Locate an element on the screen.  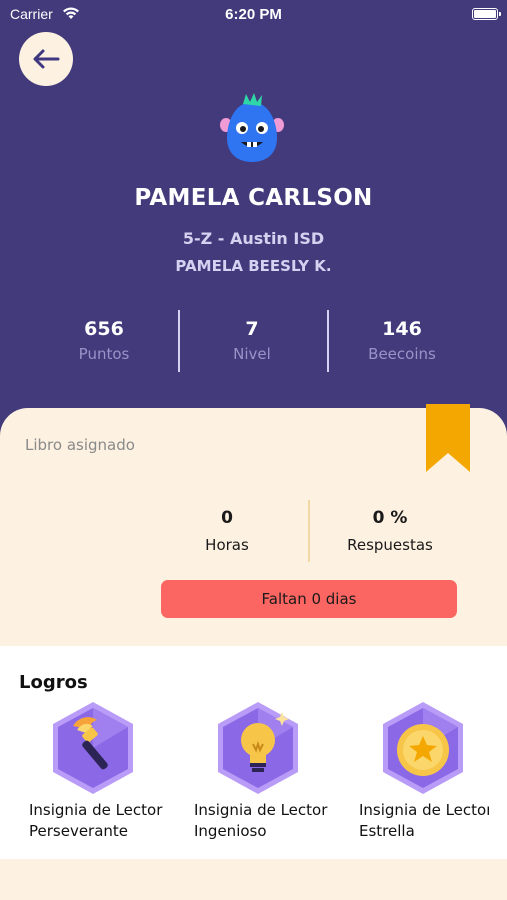
badge-label: Insignia de Lector Ingenioso is located at coordinates (261, 820).